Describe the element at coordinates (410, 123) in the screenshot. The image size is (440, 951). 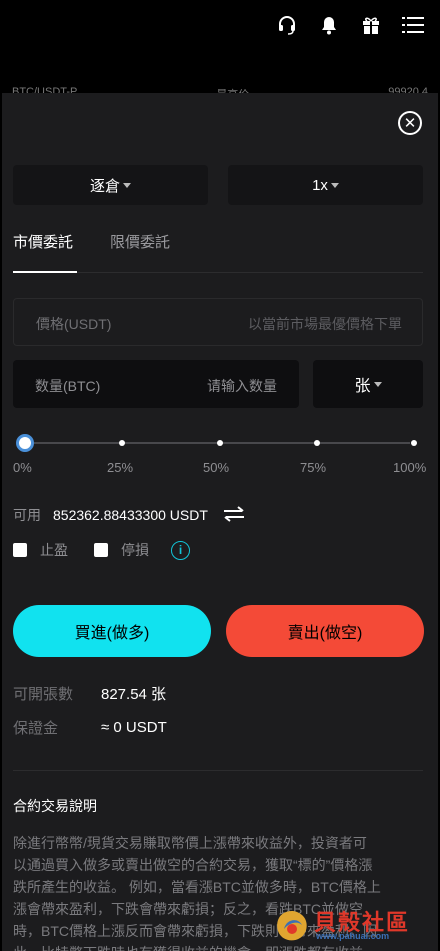
I see `close-icon: ✕` at that location.